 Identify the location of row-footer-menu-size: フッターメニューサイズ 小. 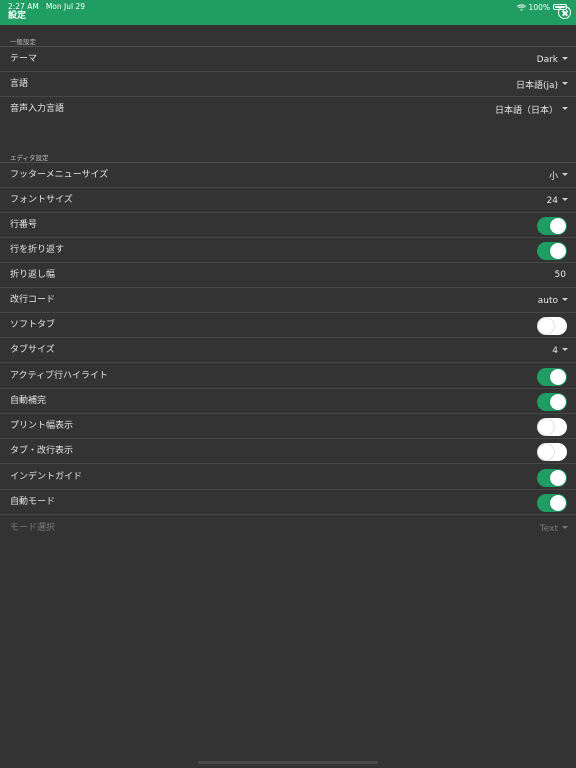
(288, 175).